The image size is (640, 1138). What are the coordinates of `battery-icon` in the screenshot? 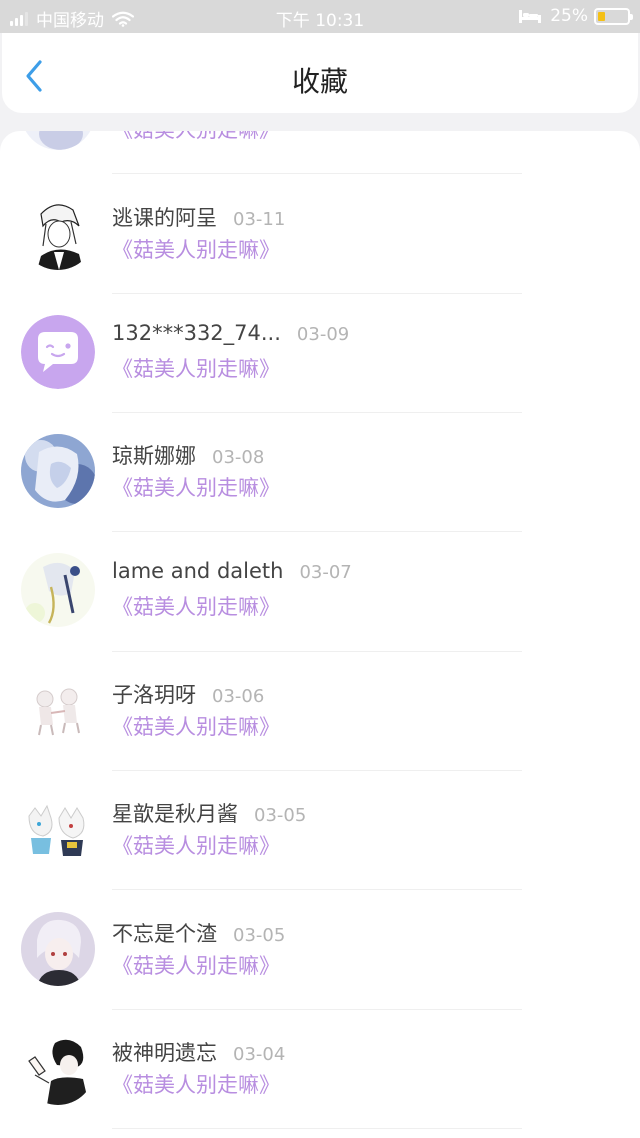 It's located at (613, 16).